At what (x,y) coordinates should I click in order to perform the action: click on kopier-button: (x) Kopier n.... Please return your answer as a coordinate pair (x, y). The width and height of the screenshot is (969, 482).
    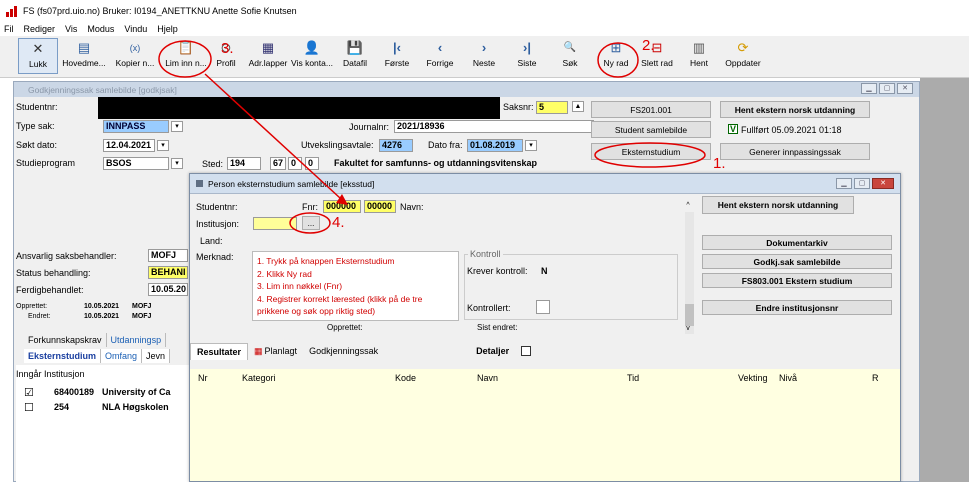
    Looking at the image, I should click on (135, 56).